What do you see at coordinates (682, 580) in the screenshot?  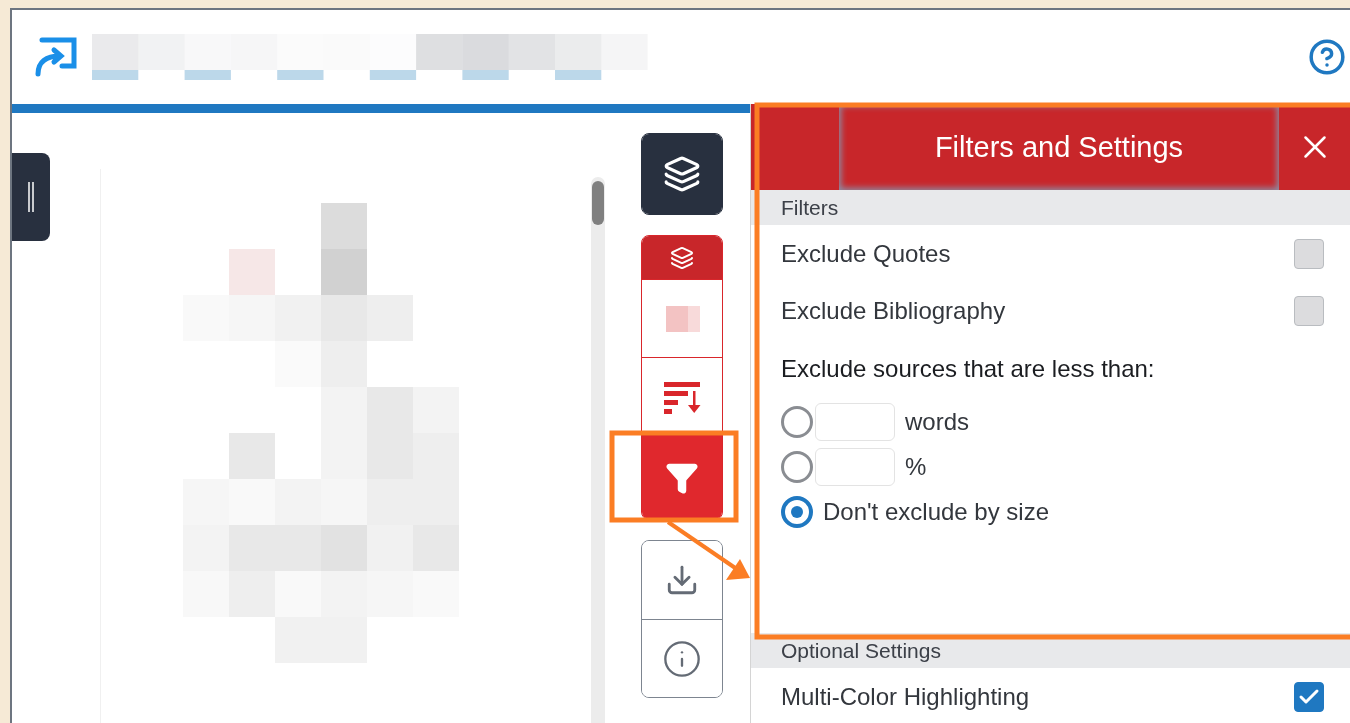 I see `download-icon` at bounding box center [682, 580].